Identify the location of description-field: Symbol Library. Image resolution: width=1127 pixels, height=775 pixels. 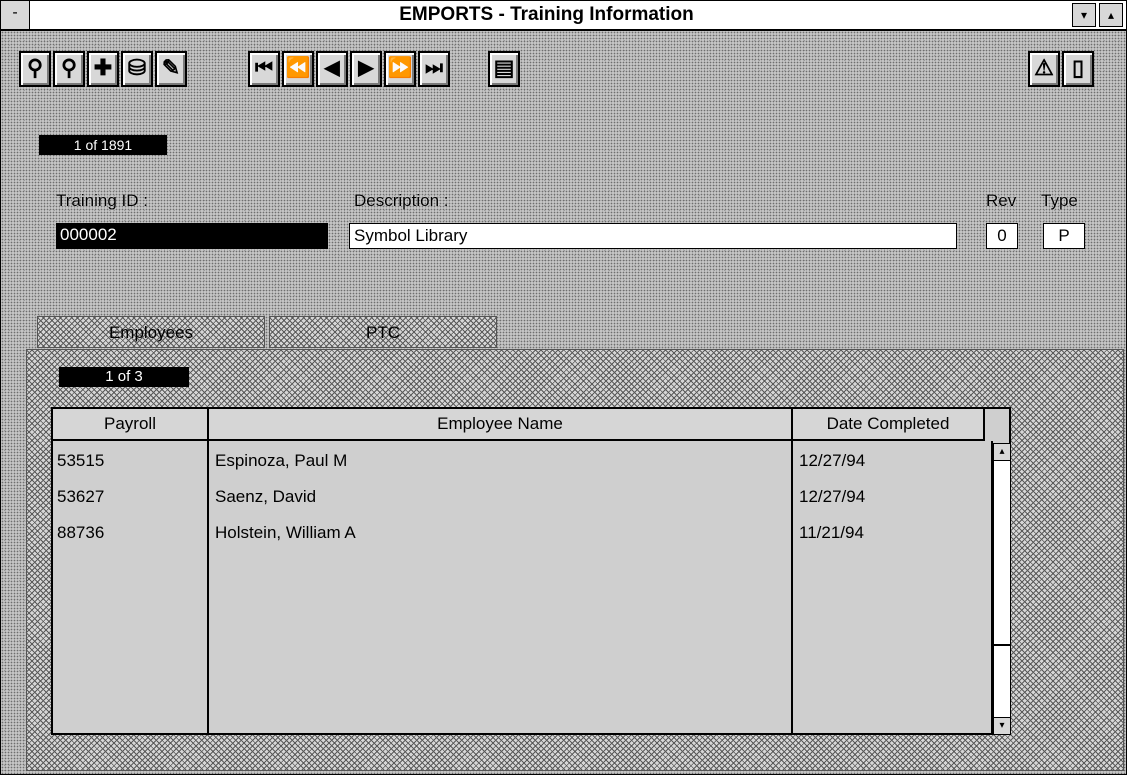
(653, 236).